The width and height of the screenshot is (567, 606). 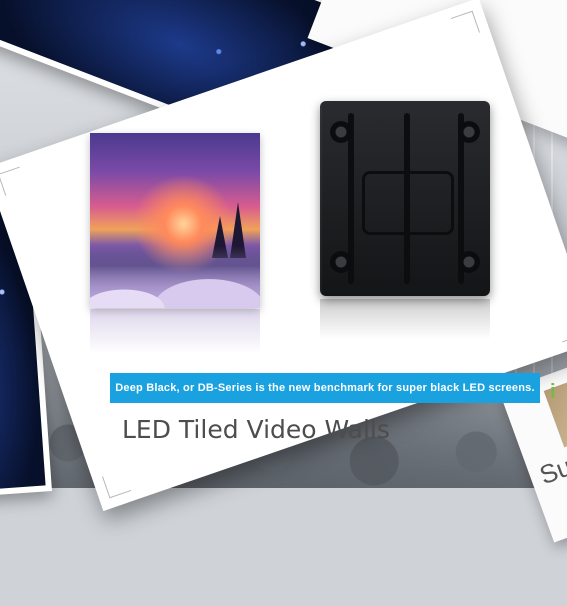 I want to click on brand-logo: i, so click(x=553, y=392).